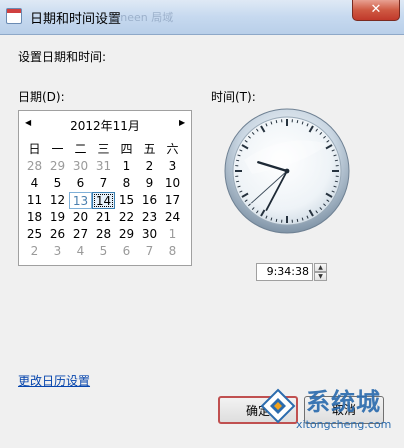 Image resolution: width=404 pixels, height=448 pixels. I want to click on caret-up-icon: ▲, so click(320, 267).